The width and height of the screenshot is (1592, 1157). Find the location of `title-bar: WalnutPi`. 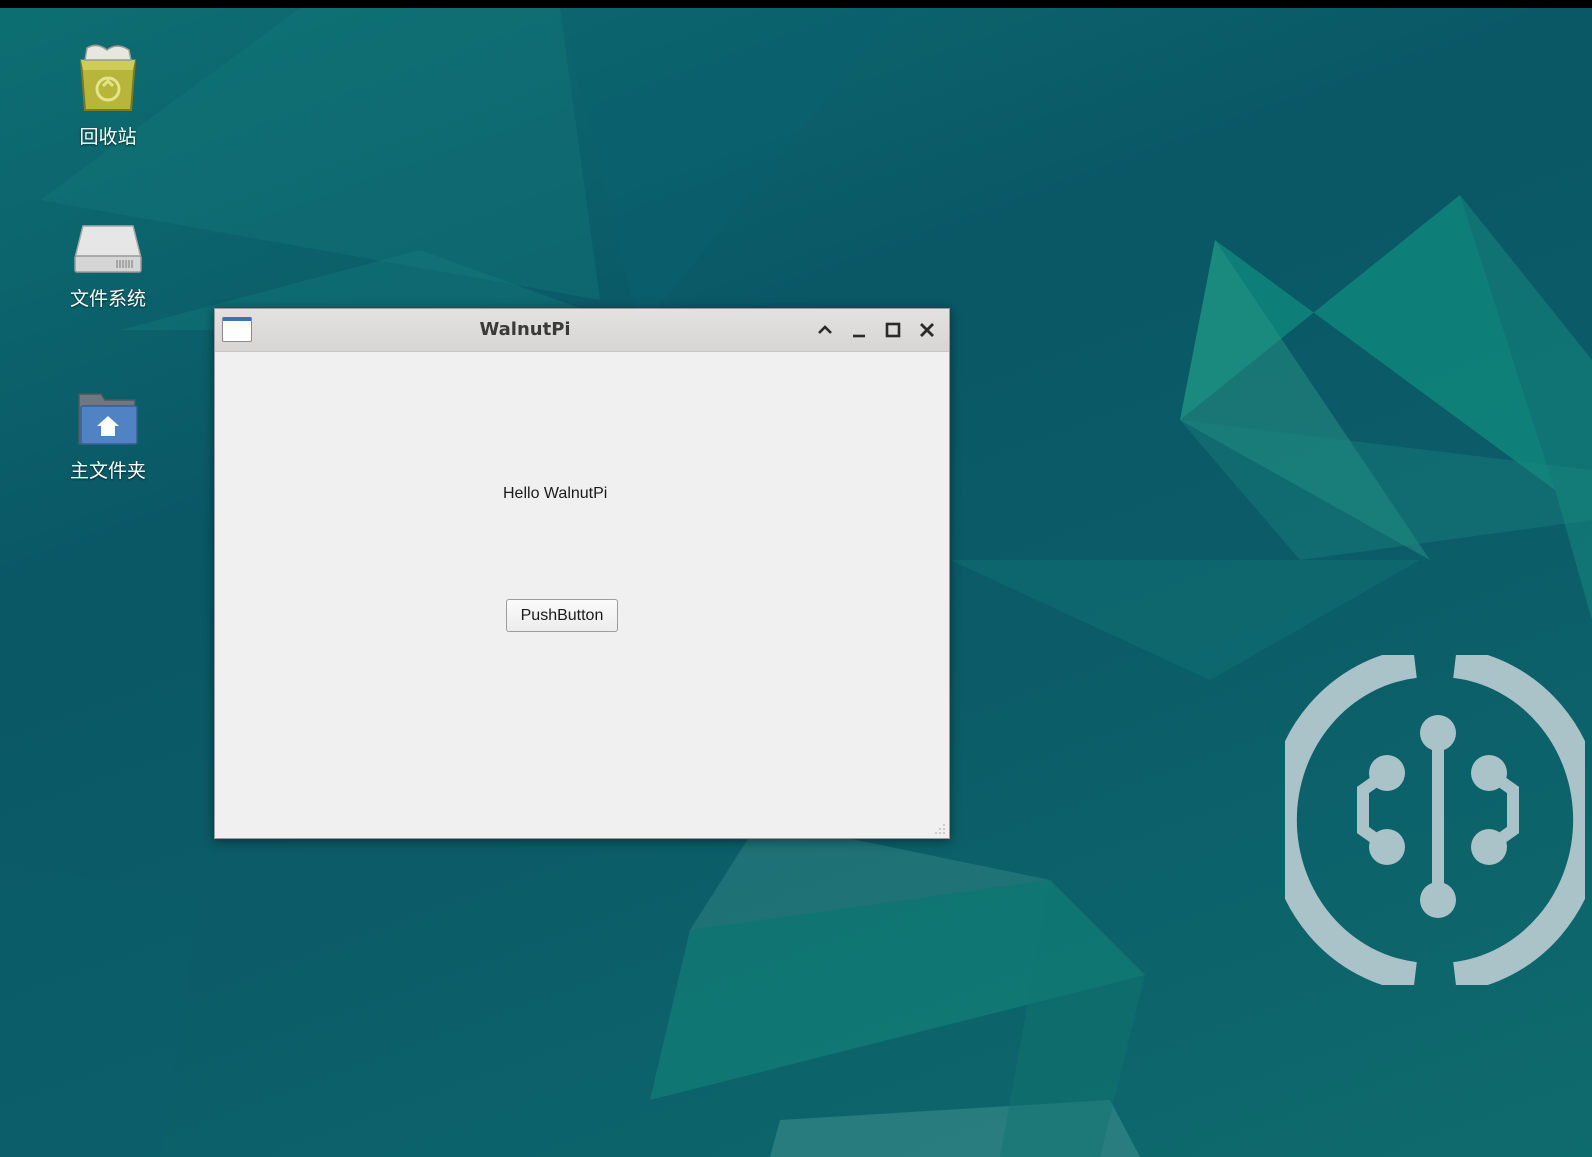

title-bar: WalnutPi is located at coordinates (582, 330).